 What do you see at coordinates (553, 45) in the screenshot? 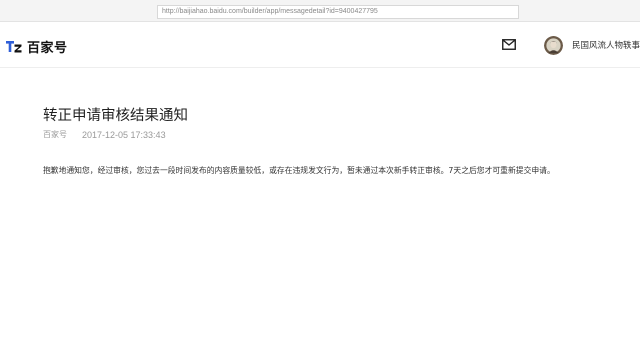
I see `avatar` at bounding box center [553, 45].